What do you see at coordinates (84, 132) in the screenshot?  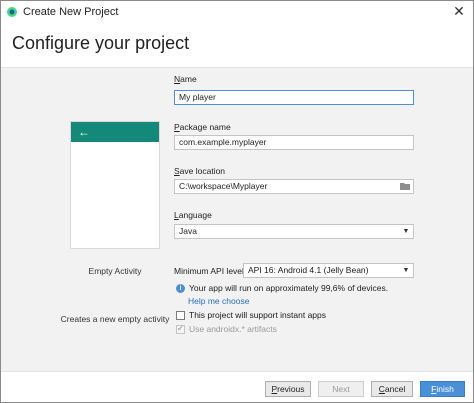 I see `back-arrow-icon: ←` at bounding box center [84, 132].